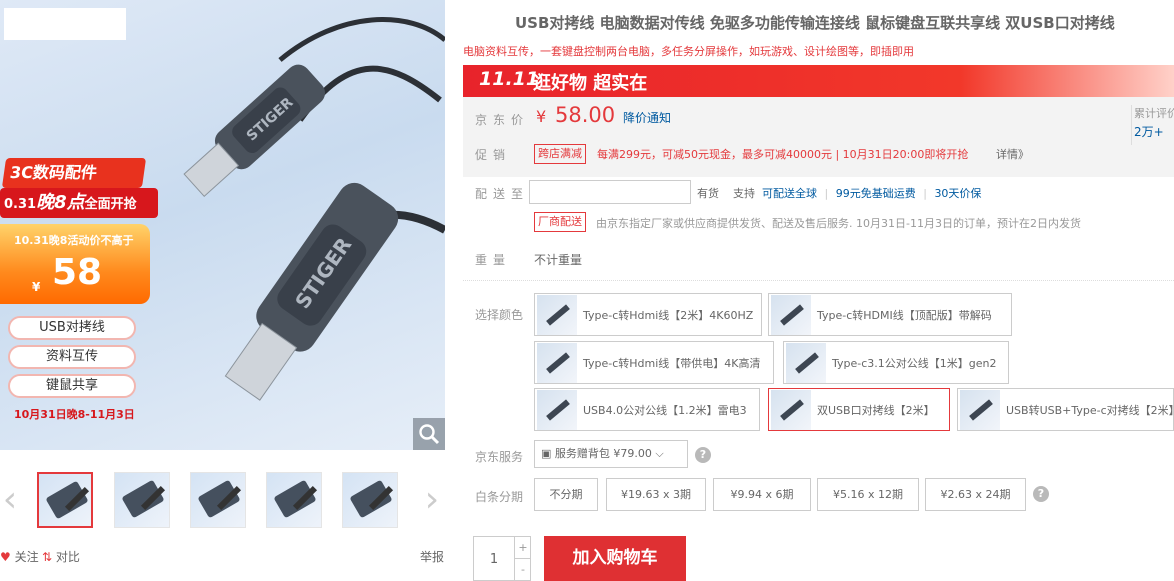 The height and width of the screenshot is (581, 1174). What do you see at coordinates (859, 409) in the screenshot?
I see `color-option-selected: 双USB口对拷线【2米】` at bounding box center [859, 409].